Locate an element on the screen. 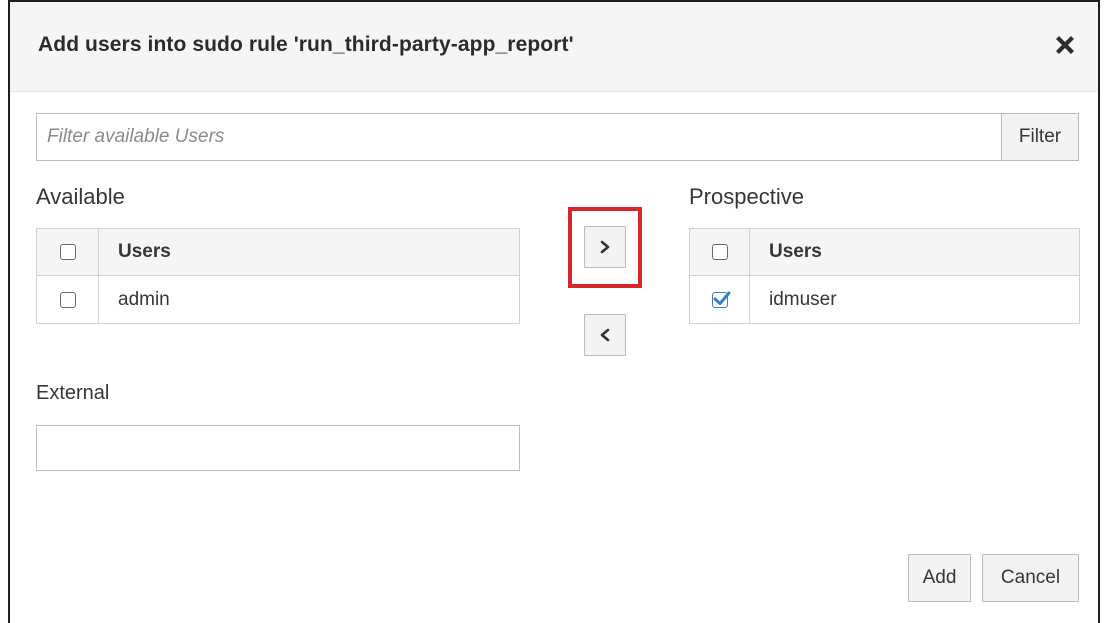 This screenshot has width=1106, height=623. close-icon is located at coordinates (1065, 45).